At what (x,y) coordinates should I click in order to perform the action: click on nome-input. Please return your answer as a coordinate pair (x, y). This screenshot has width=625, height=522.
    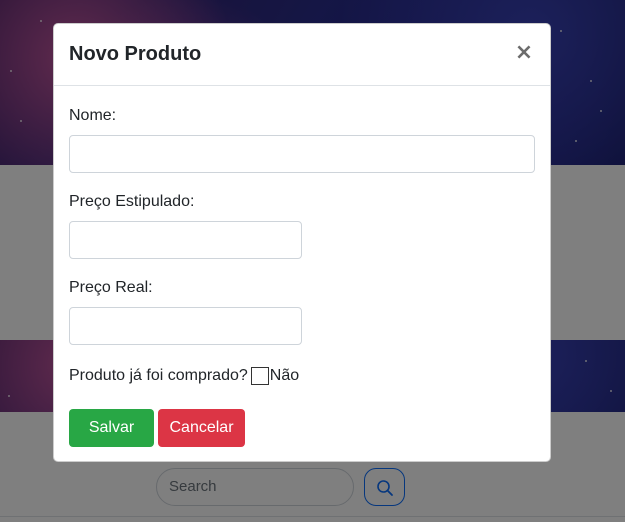
    Looking at the image, I should click on (302, 154).